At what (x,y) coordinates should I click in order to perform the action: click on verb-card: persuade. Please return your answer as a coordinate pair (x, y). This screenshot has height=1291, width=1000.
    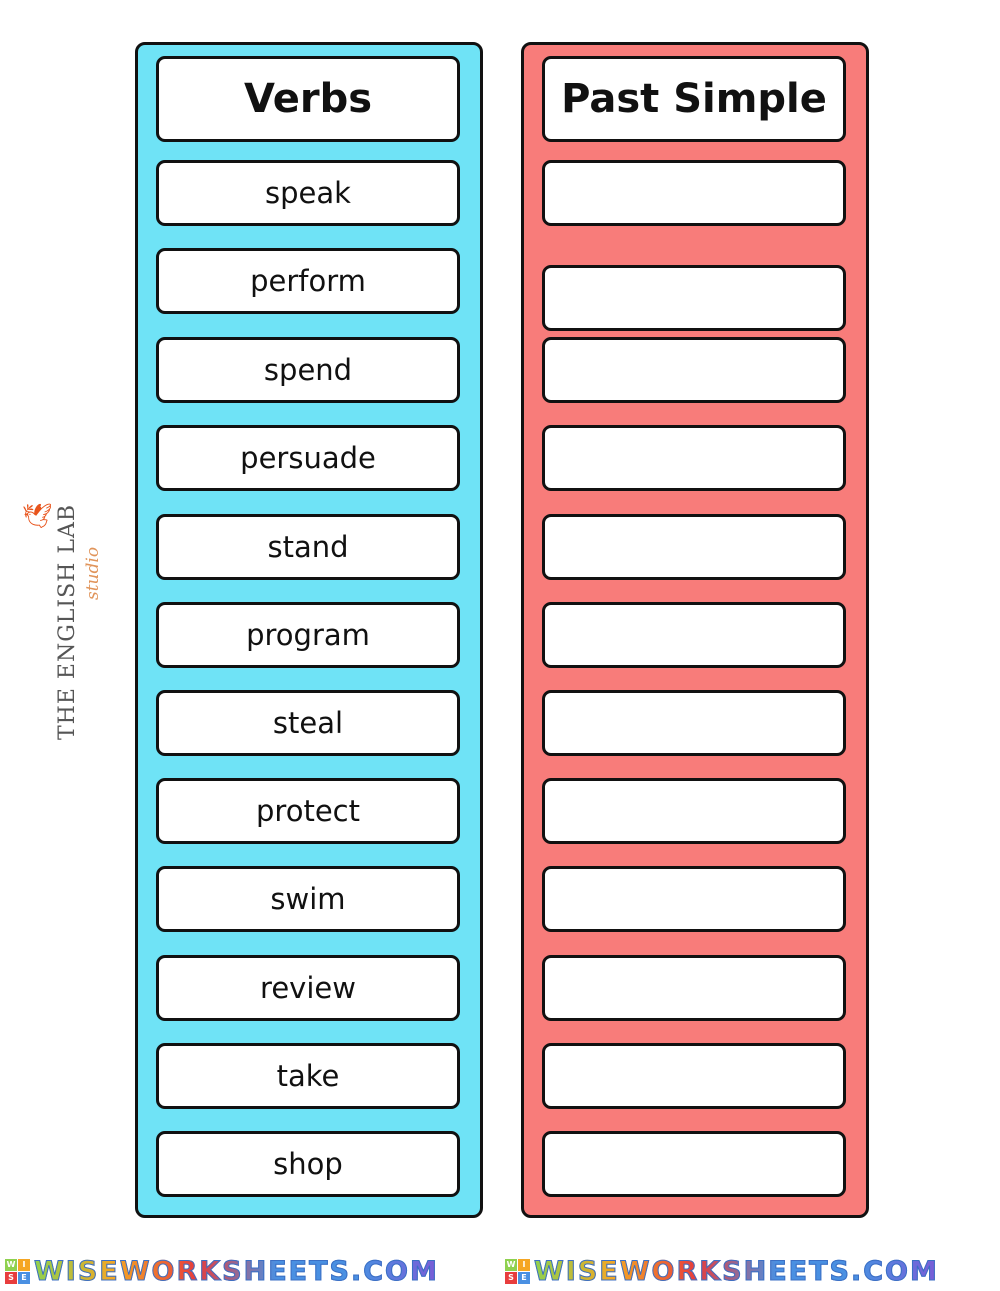
    Looking at the image, I should click on (308, 458).